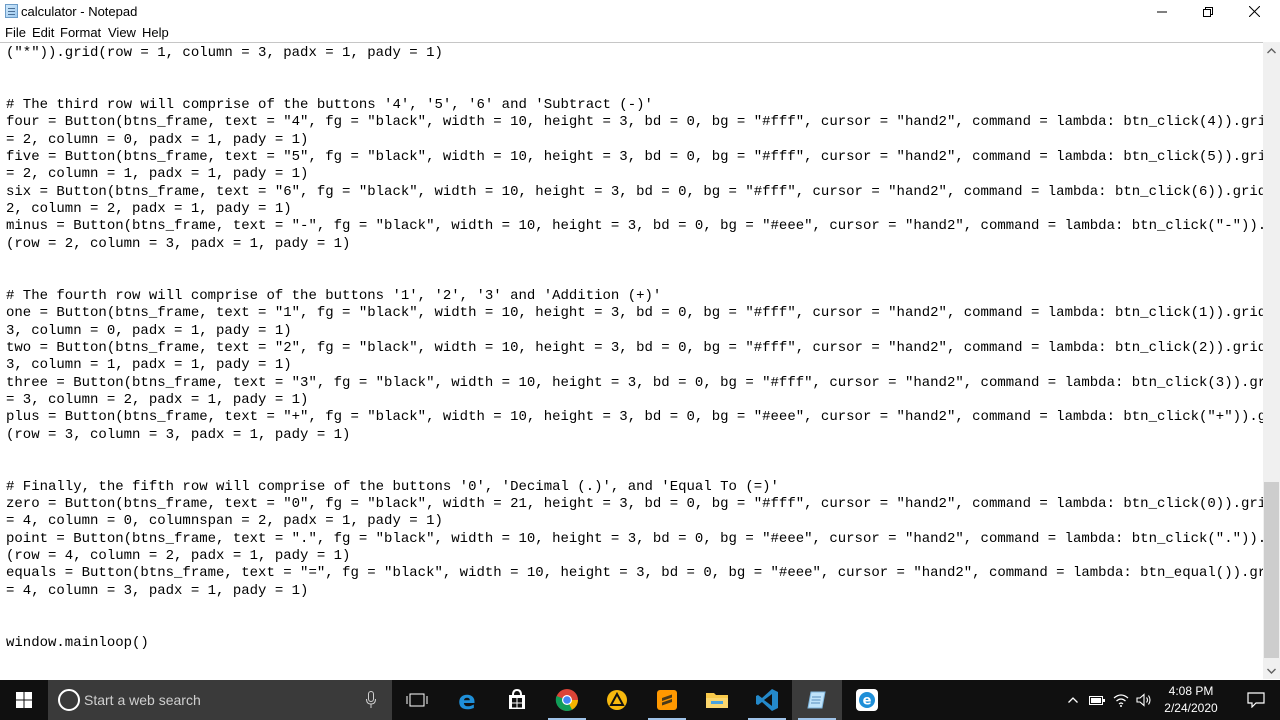  I want to click on notepad-app-icon, so click(11, 11).